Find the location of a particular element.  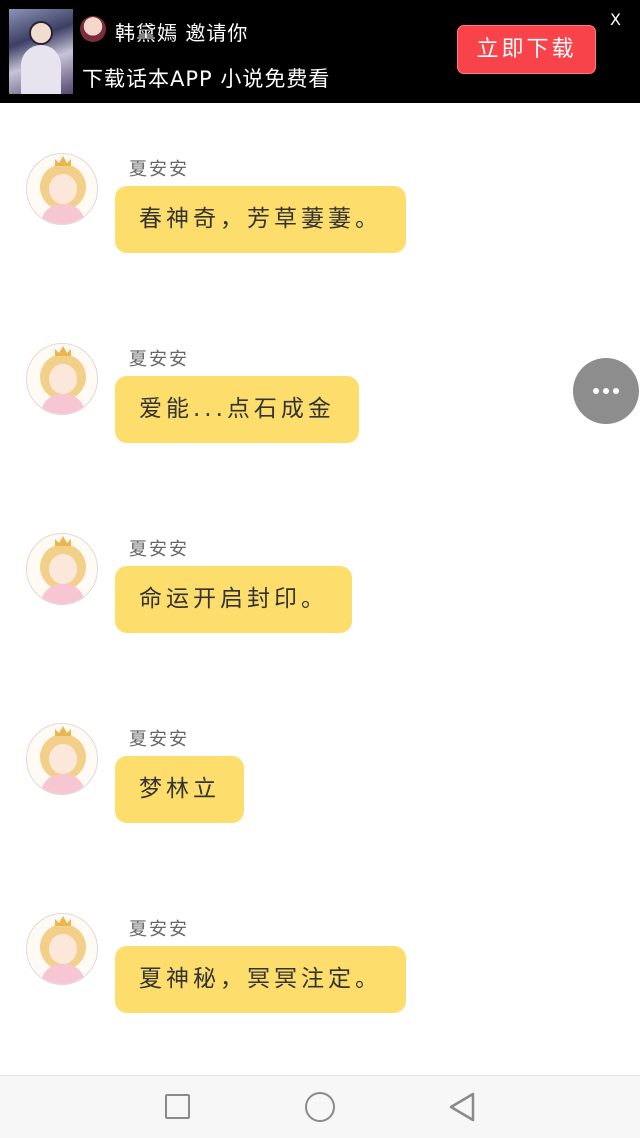

back-triangle-icon is located at coordinates (462, 1107).